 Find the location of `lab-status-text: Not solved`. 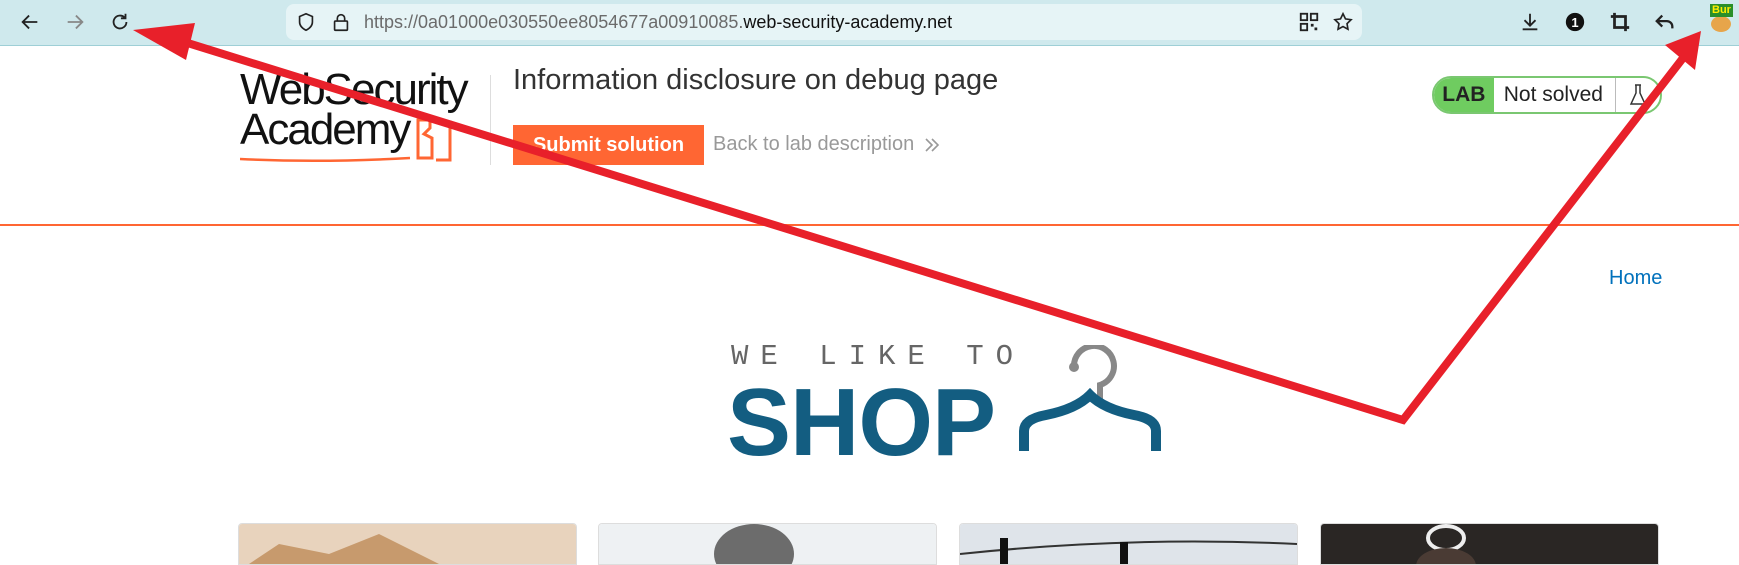

lab-status-text: Not solved is located at coordinates (1553, 94).